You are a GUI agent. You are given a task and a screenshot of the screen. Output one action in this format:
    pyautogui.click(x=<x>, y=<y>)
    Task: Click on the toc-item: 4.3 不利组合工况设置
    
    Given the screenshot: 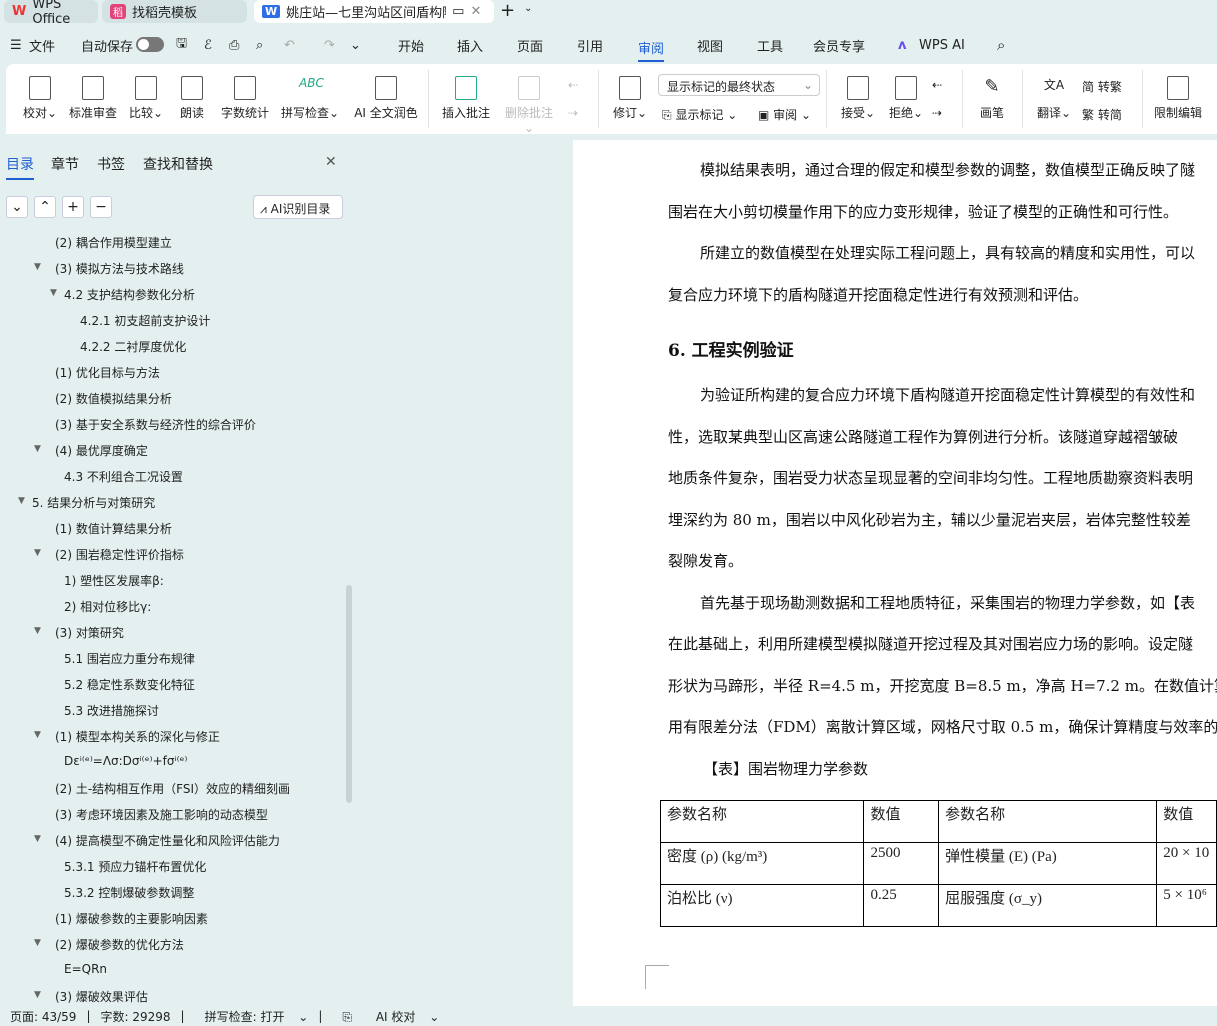 What is the action you would take?
    pyautogui.click(x=123, y=476)
    